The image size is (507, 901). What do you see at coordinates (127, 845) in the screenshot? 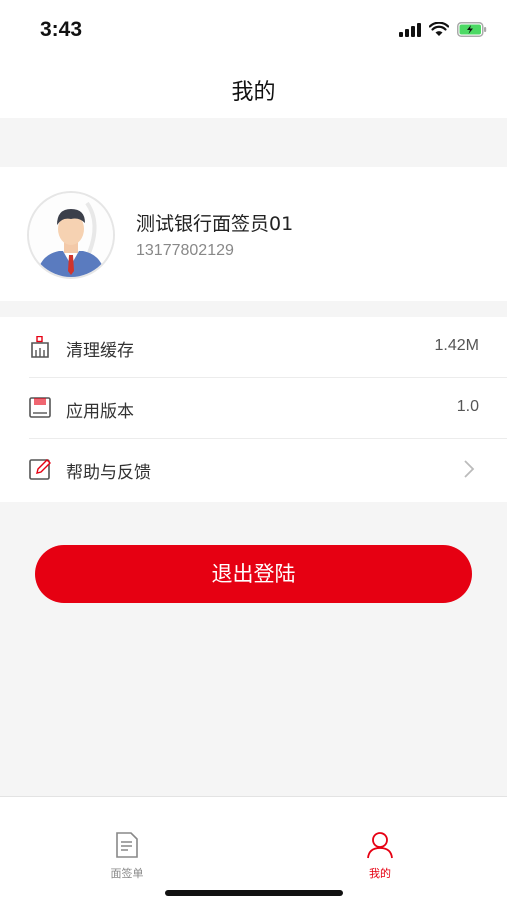
I see `document-icon` at bounding box center [127, 845].